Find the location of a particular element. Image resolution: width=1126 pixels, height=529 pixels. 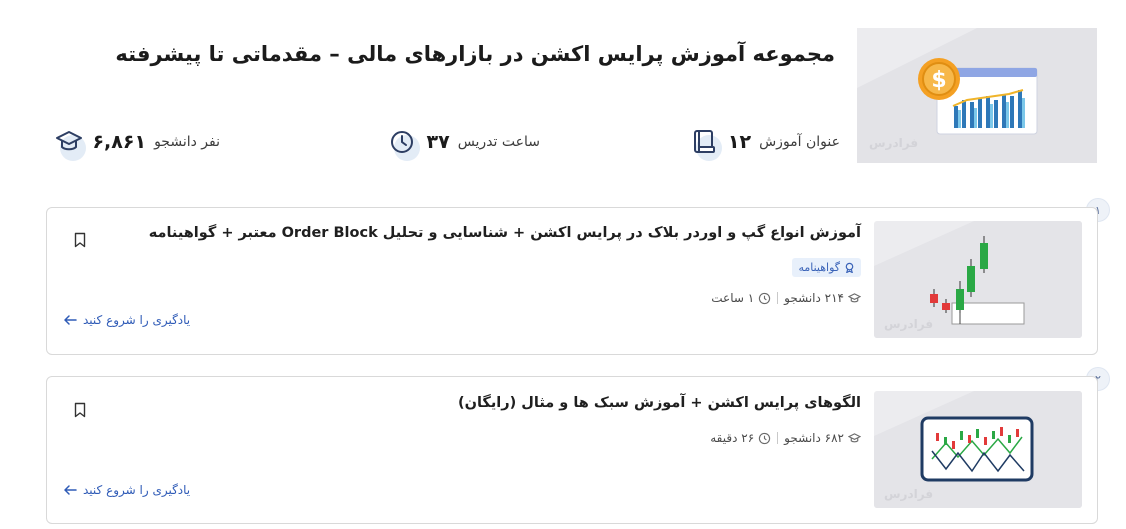

stat-label: عنوان آموزش is located at coordinates (799, 142).